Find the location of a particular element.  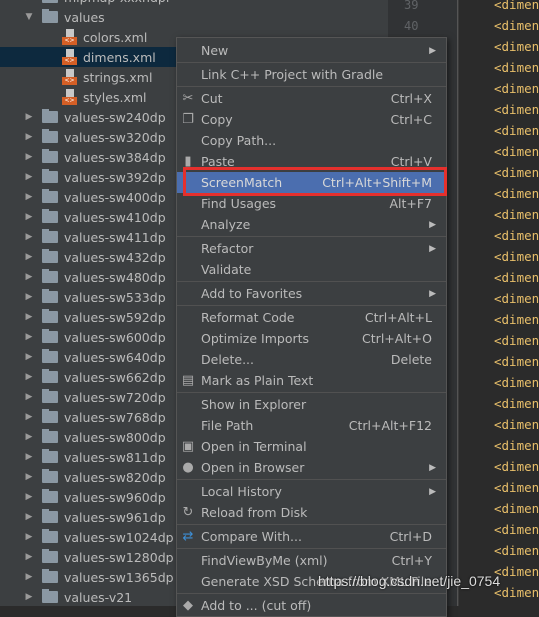

menu-item-link-c-project-with-gradle: Link C++ Project with Gradle is located at coordinates (311, 74).